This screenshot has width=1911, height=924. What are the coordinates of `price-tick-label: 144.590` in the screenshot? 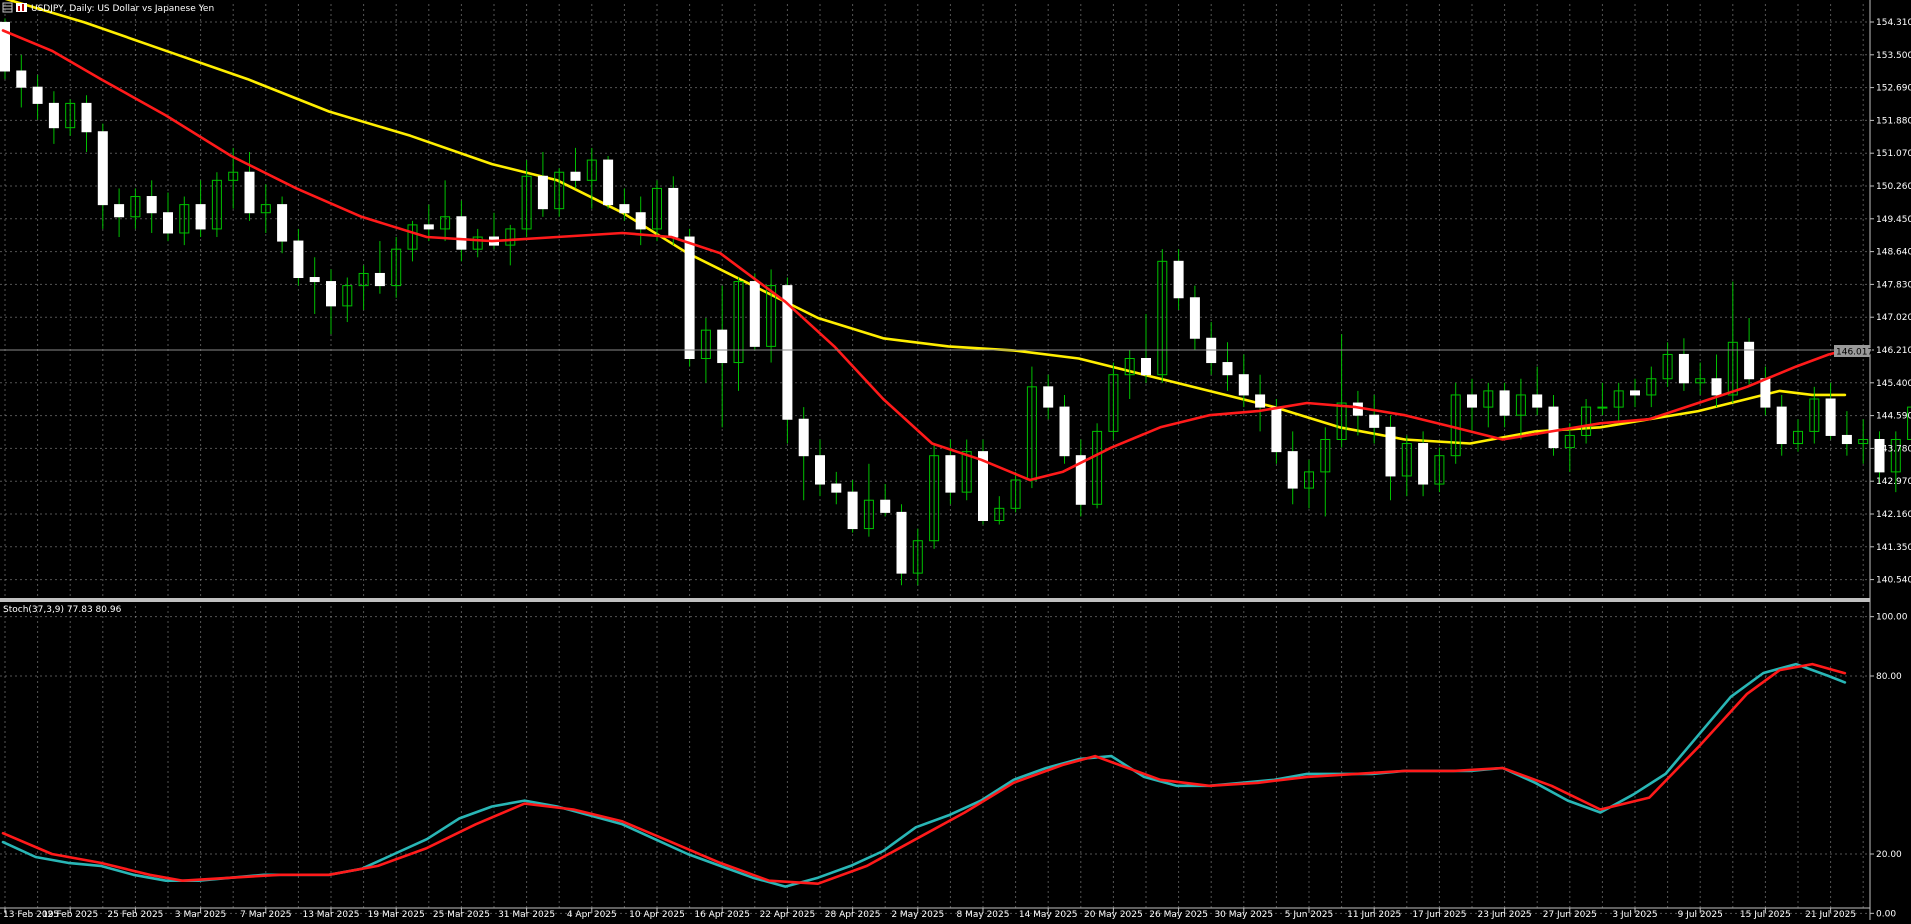 It's located at (1893, 417).